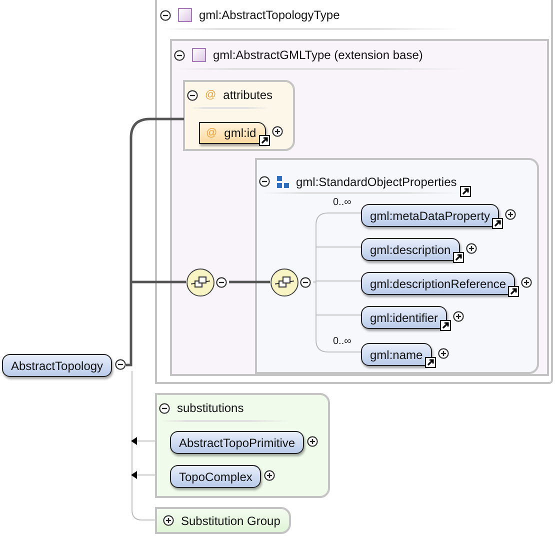 The height and width of the screenshot is (537, 555). I want to click on attribute-node: @ gml:id, so click(232, 133).